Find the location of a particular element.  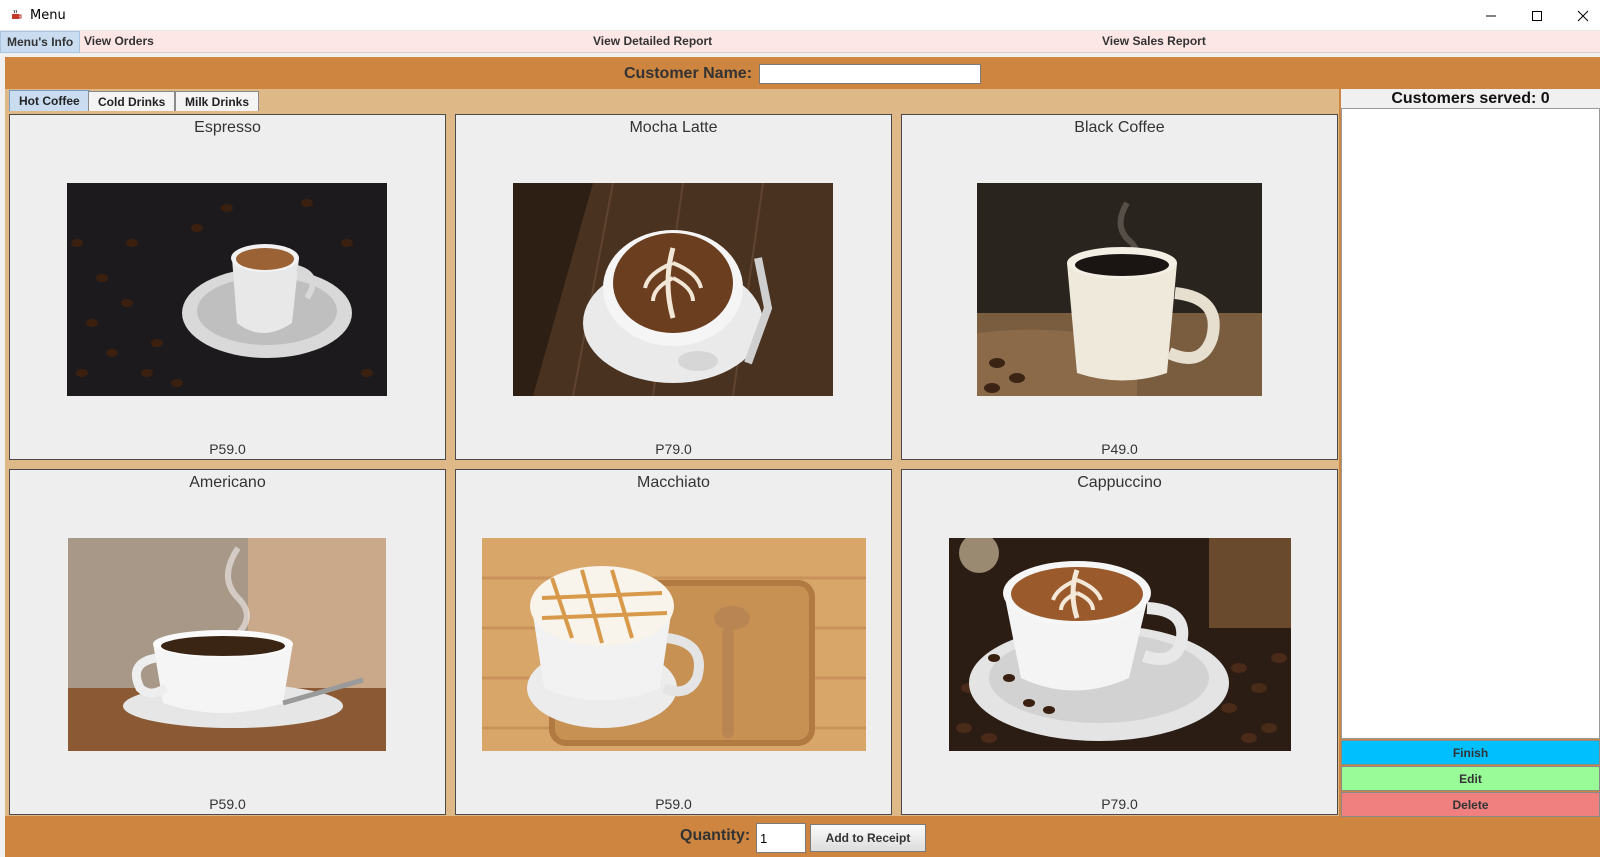

maximize-button is located at coordinates (1537, 15).